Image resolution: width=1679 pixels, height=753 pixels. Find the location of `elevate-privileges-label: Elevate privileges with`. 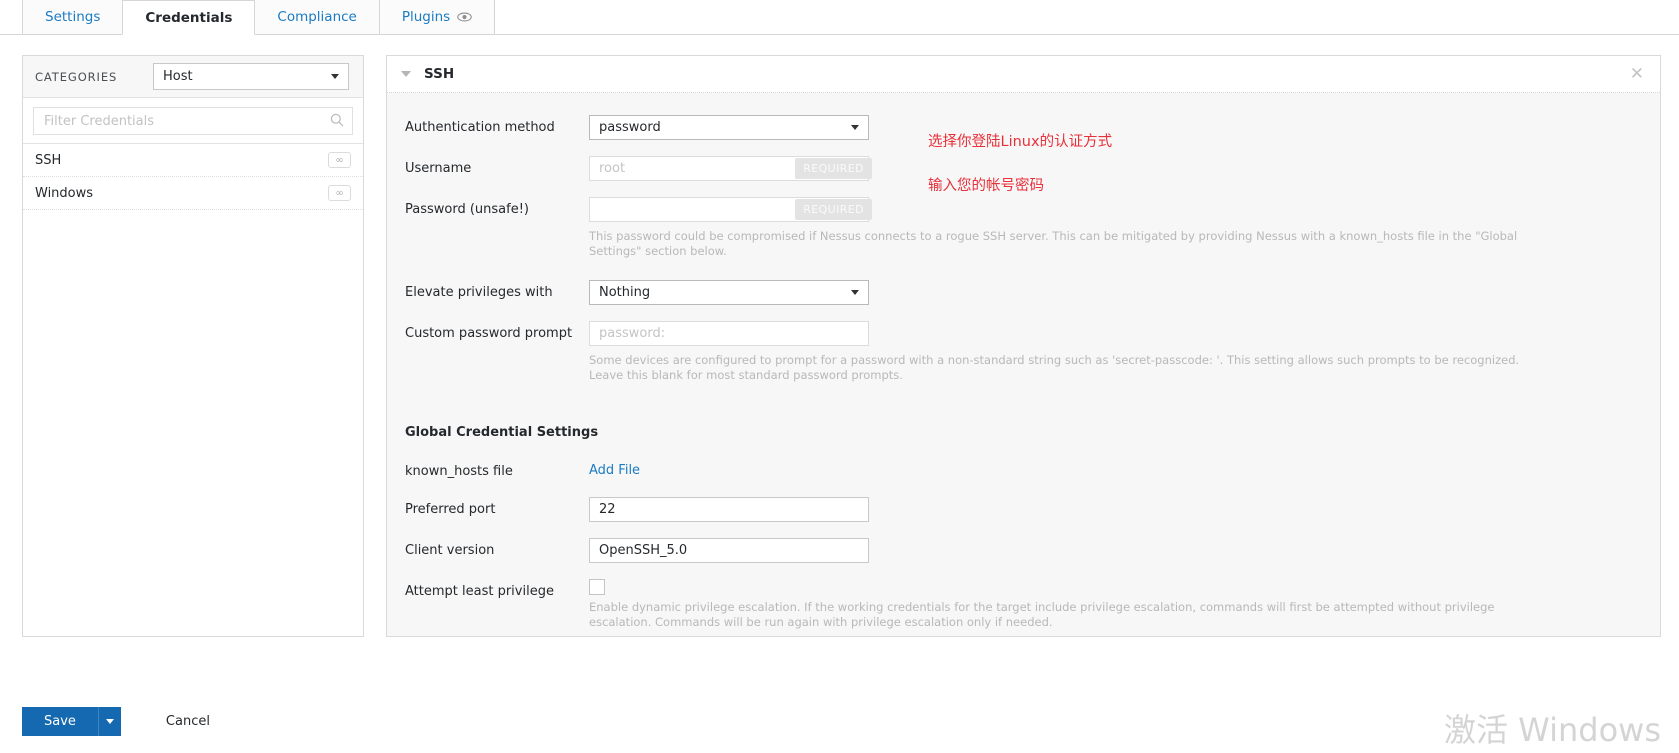

elevate-privileges-label: Elevate privileges with is located at coordinates (479, 293).